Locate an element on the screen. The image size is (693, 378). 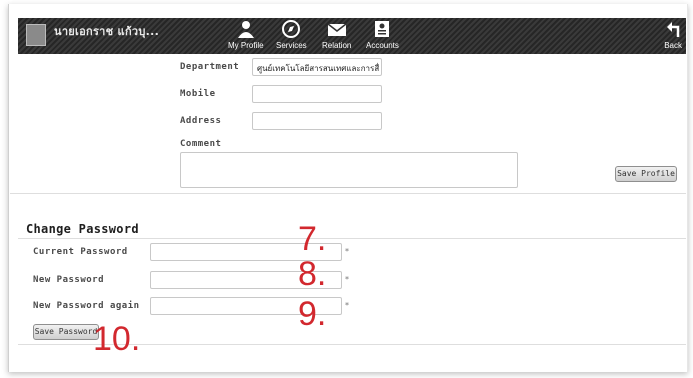
comment-textarea is located at coordinates (349, 170).